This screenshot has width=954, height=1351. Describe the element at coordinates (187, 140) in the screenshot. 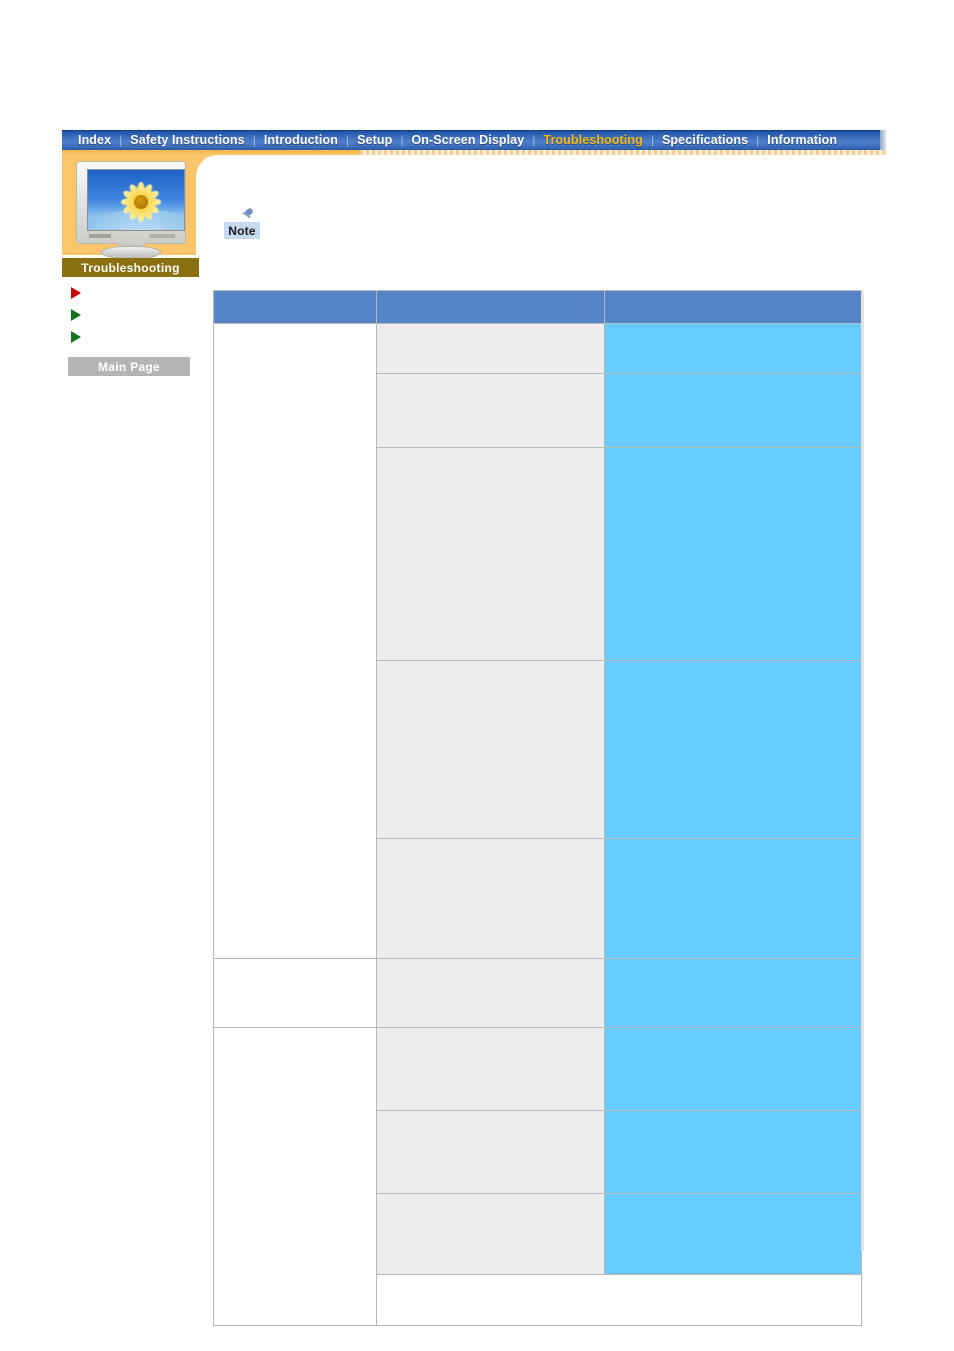

I see `nav-item-safety-instructions: Safety Instructions` at that location.